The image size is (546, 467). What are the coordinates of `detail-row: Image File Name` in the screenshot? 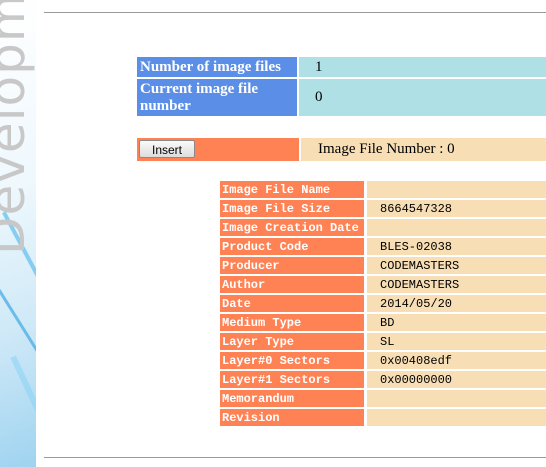 It's located at (383, 190).